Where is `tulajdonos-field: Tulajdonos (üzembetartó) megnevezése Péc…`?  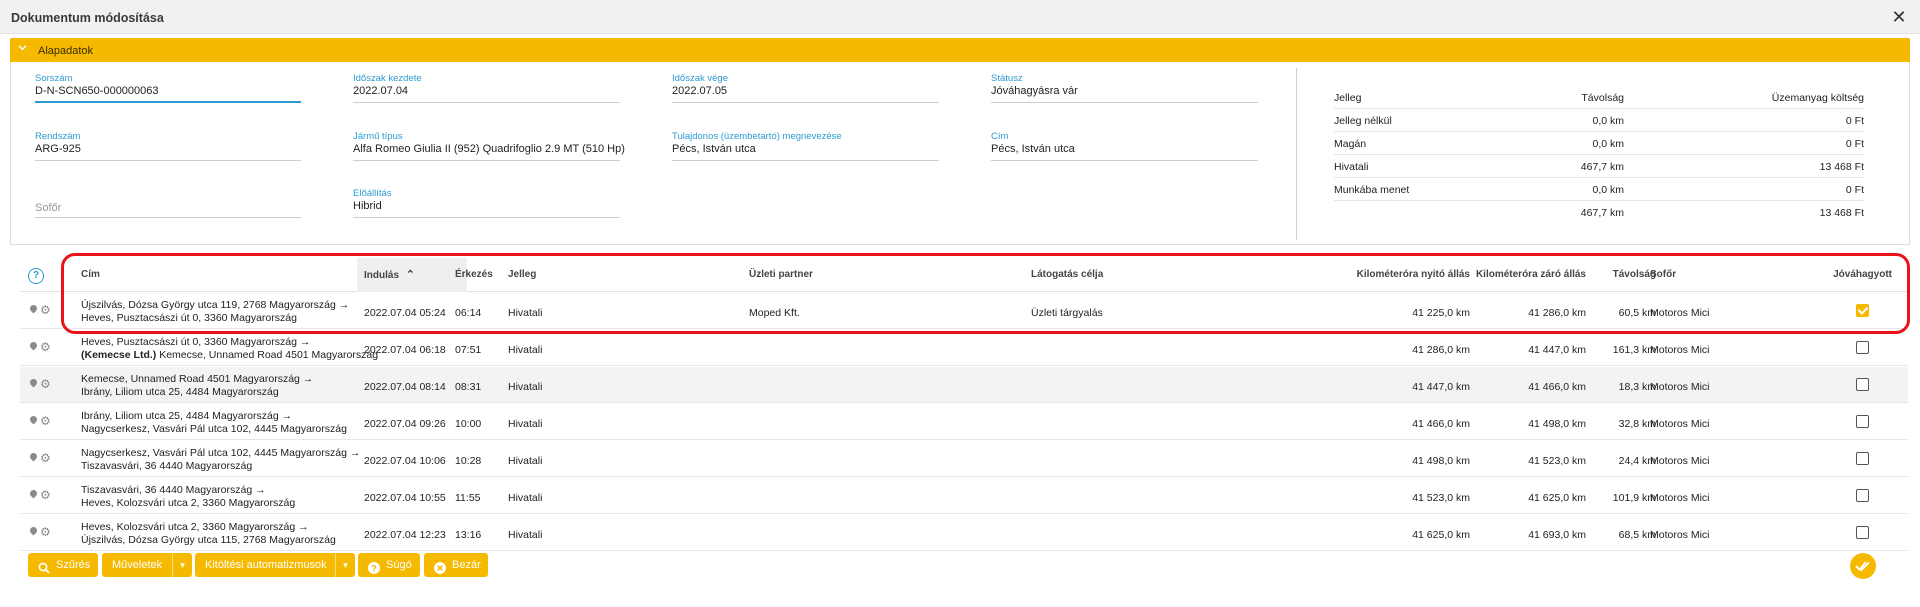 tulajdonos-field: Tulajdonos (üzembetartó) megnevezése Péc… is located at coordinates (805, 146).